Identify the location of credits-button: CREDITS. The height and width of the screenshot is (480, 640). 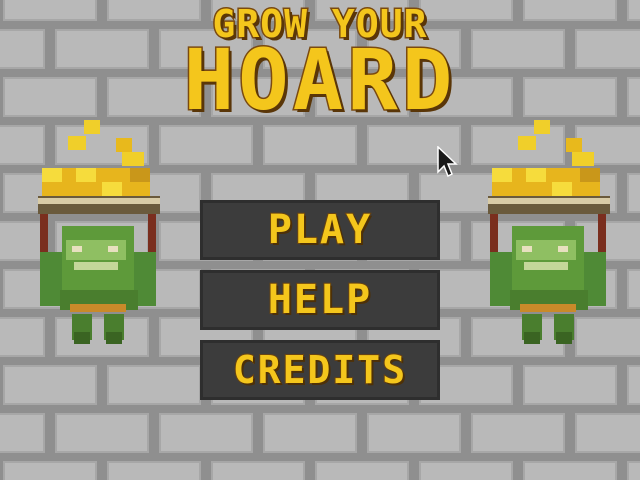
(320, 370).